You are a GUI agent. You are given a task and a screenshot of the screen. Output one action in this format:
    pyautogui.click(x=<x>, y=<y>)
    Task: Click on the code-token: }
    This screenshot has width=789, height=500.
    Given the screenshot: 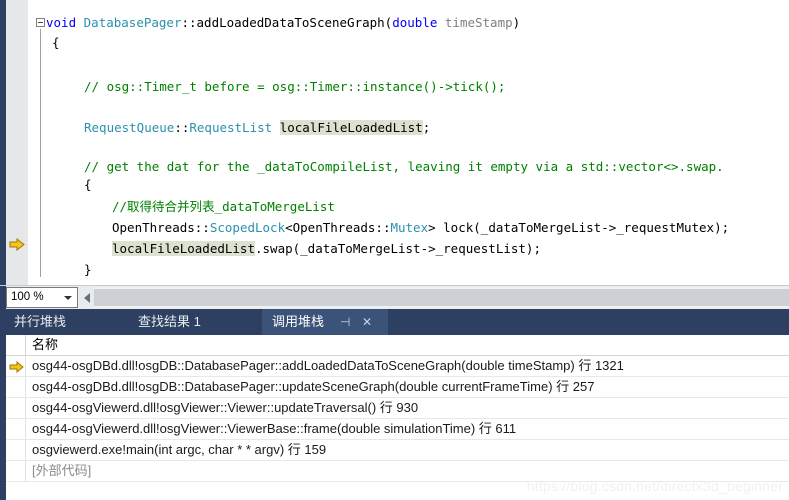 What is the action you would take?
    pyautogui.click(x=88, y=269)
    